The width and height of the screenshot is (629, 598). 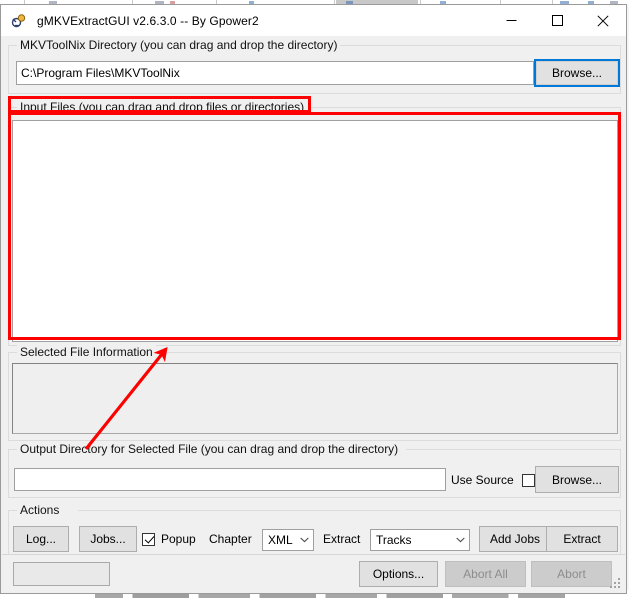 What do you see at coordinates (313, 20) in the screenshot?
I see `title-bar: gMKVExtractGUI v2.6.3.0 -- By Gpower2` at bounding box center [313, 20].